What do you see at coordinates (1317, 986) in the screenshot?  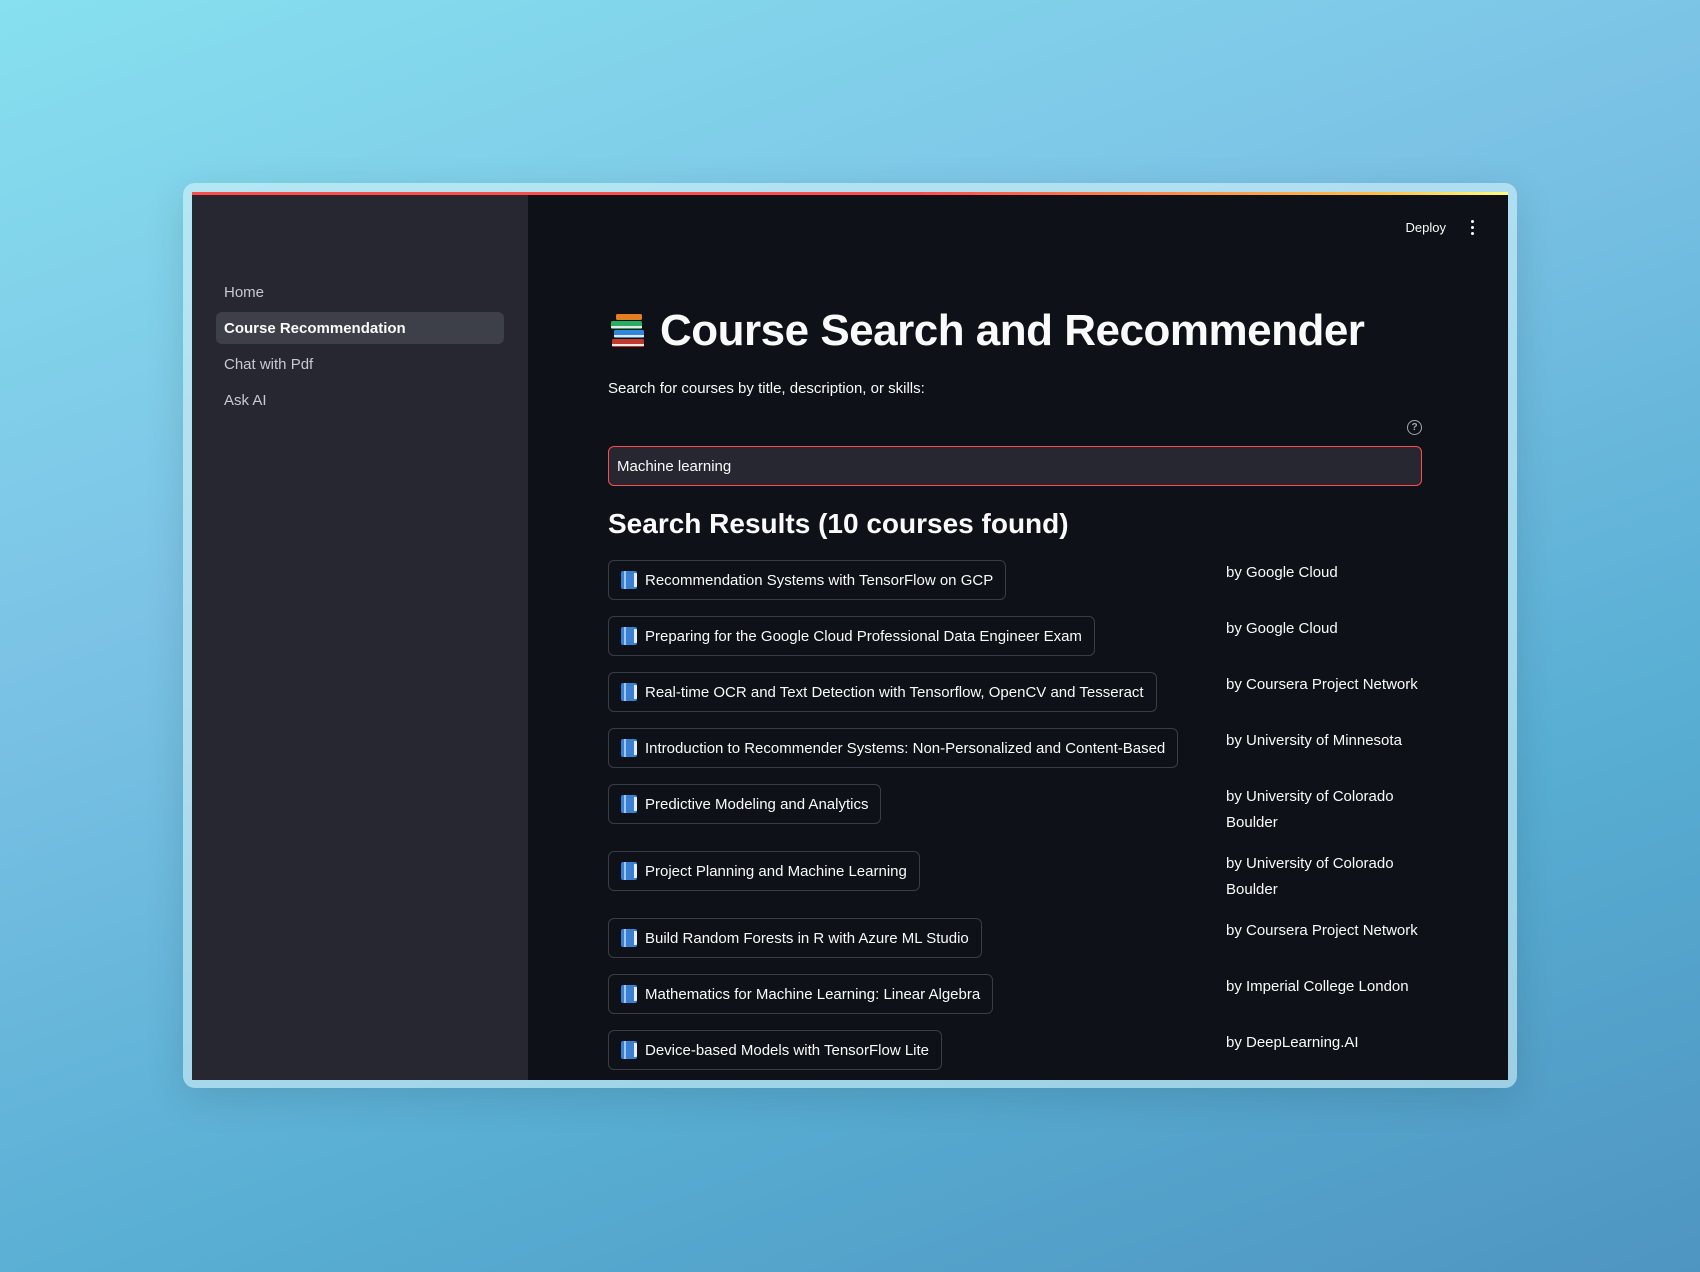 I see `course-provider: by Imperial College London` at bounding box center [1317, 986].